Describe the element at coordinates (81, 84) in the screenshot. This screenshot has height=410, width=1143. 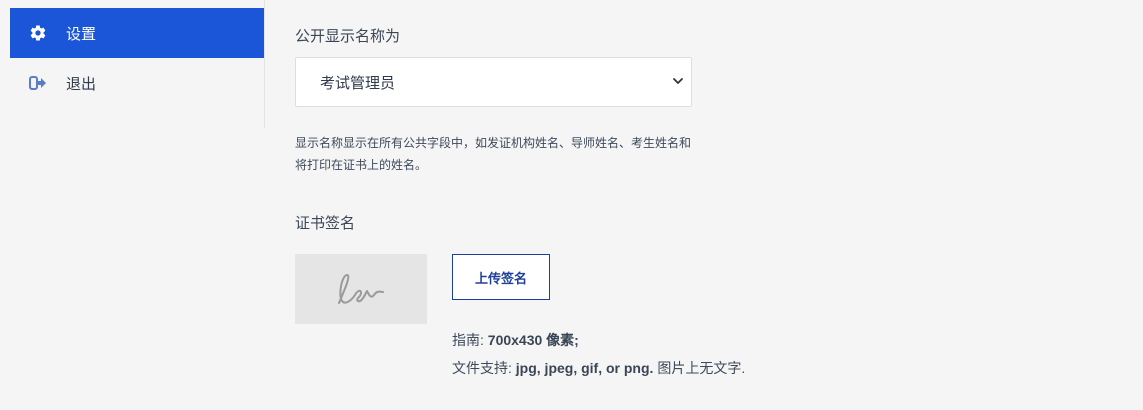
I see `sidebar-item-label: 退出` at that location.